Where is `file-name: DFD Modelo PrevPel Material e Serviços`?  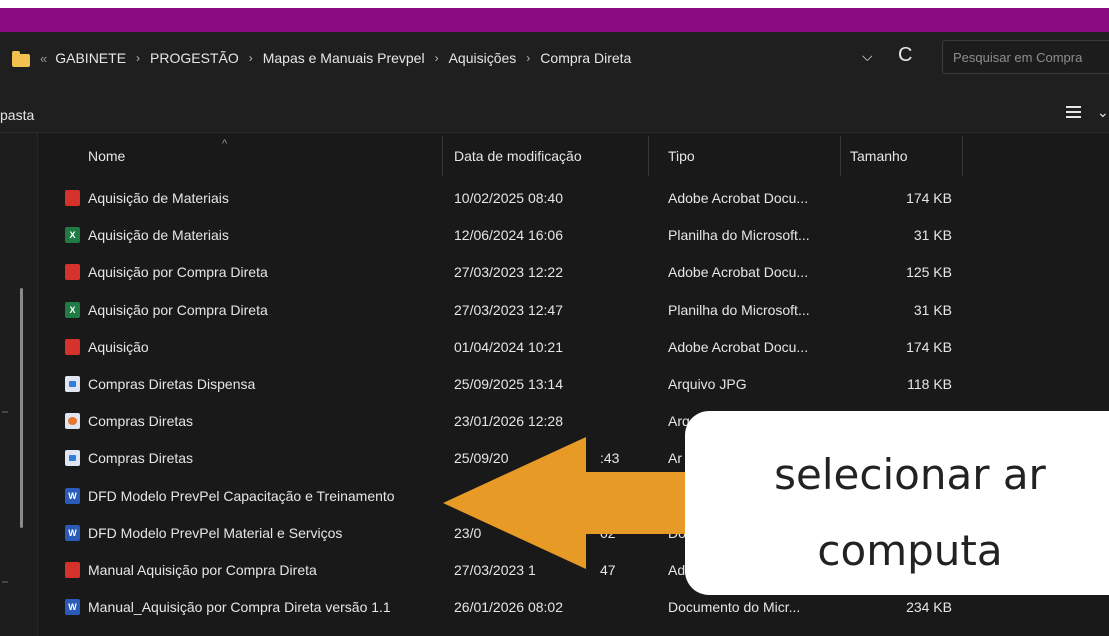 file-name: DFD Modelo PrevPel Material e Serviços is located at coordinates (215, 532).